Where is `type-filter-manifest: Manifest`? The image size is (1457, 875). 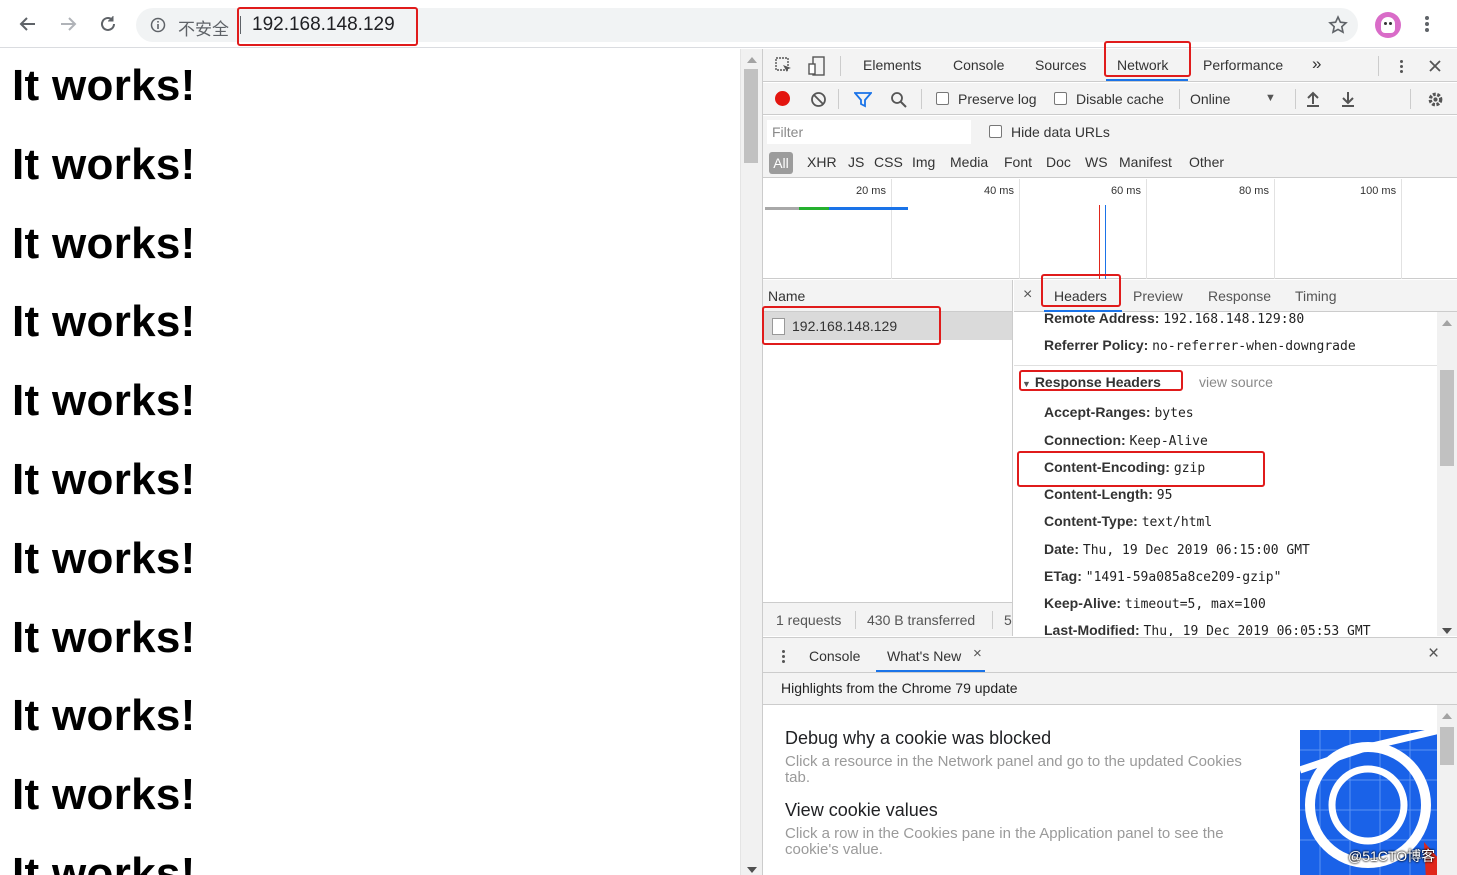 type-filter-manifest: Manifest is located at coordinates (1145, 162).